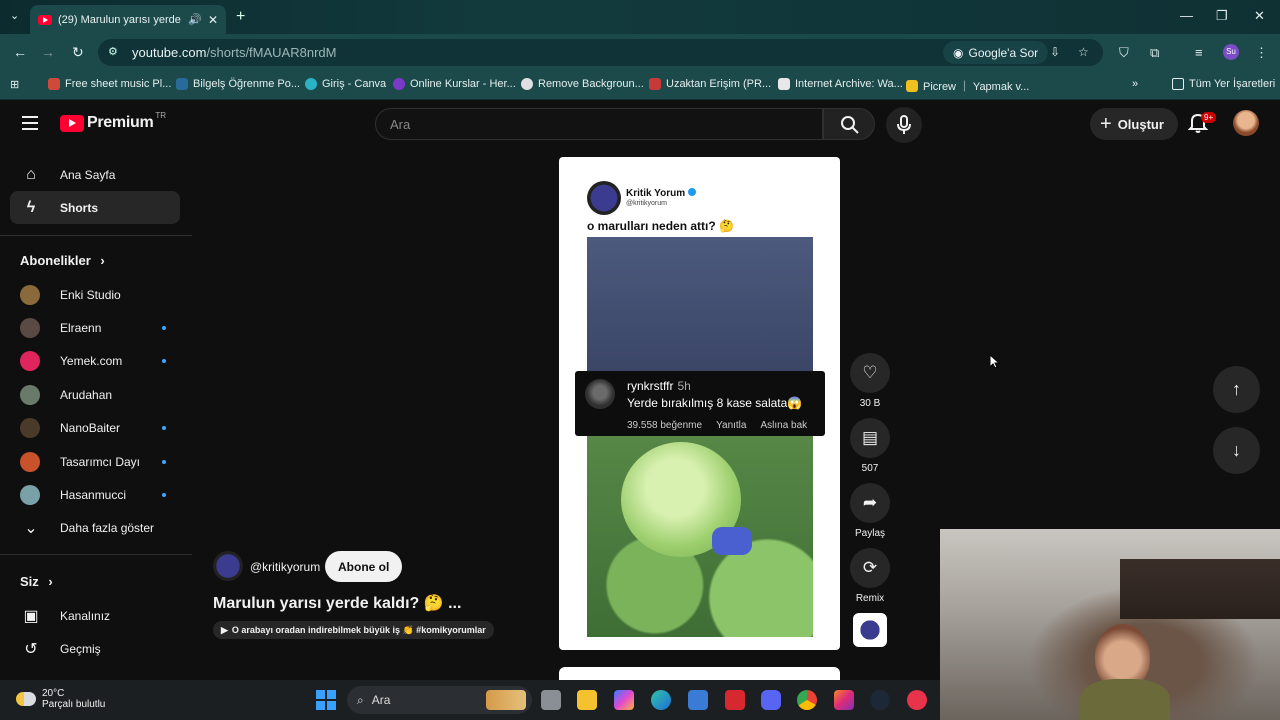 The height and width of the screenshot is (720, 1280). I want to click on sidebar-item-subscription: NanoBaiter, so click(95, 427).